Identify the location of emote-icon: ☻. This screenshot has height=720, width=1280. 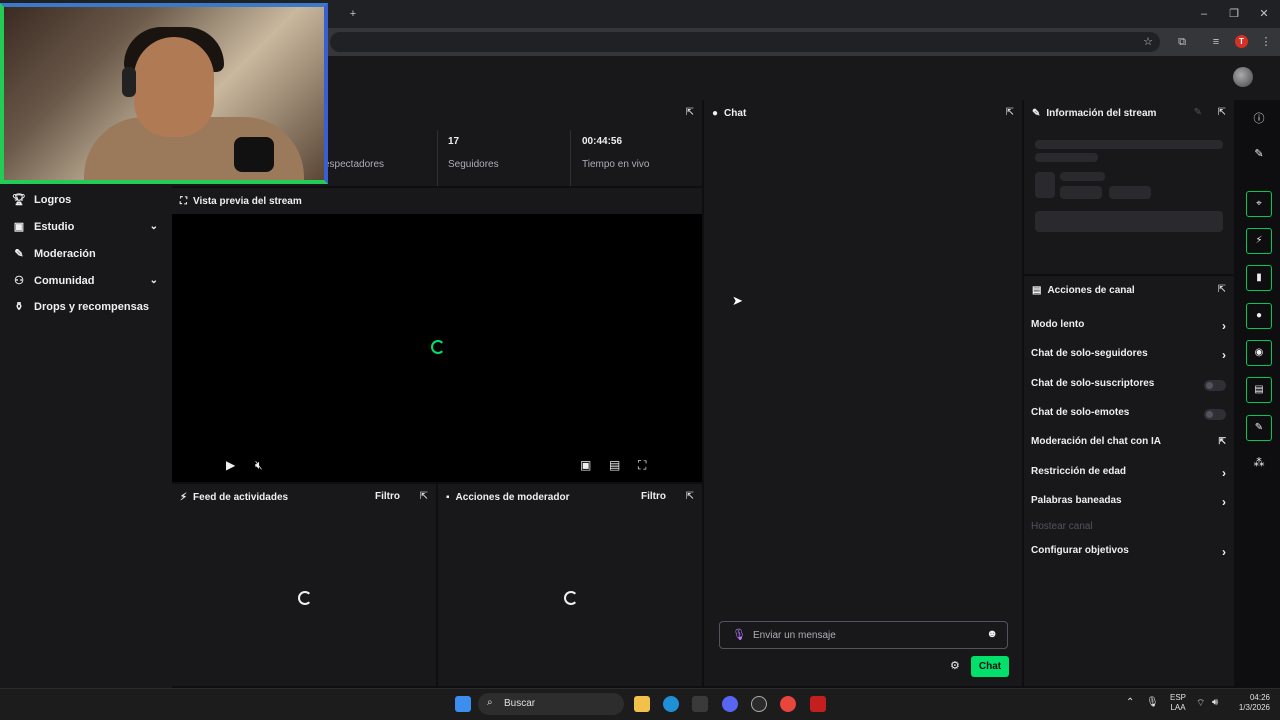
(992, 634).